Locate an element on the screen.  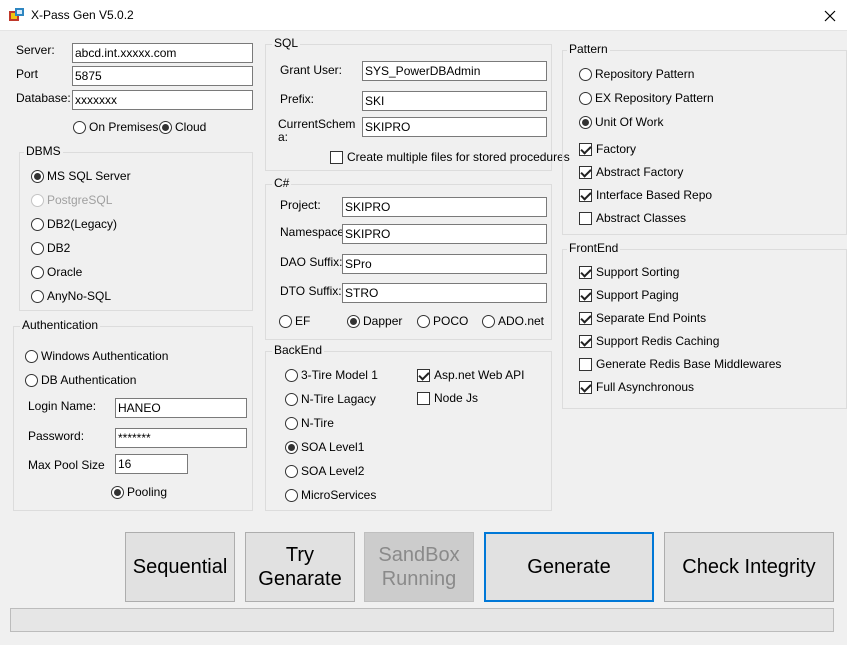
dbms-oracle-radio: Oracle is located at coordinates (56, 272).